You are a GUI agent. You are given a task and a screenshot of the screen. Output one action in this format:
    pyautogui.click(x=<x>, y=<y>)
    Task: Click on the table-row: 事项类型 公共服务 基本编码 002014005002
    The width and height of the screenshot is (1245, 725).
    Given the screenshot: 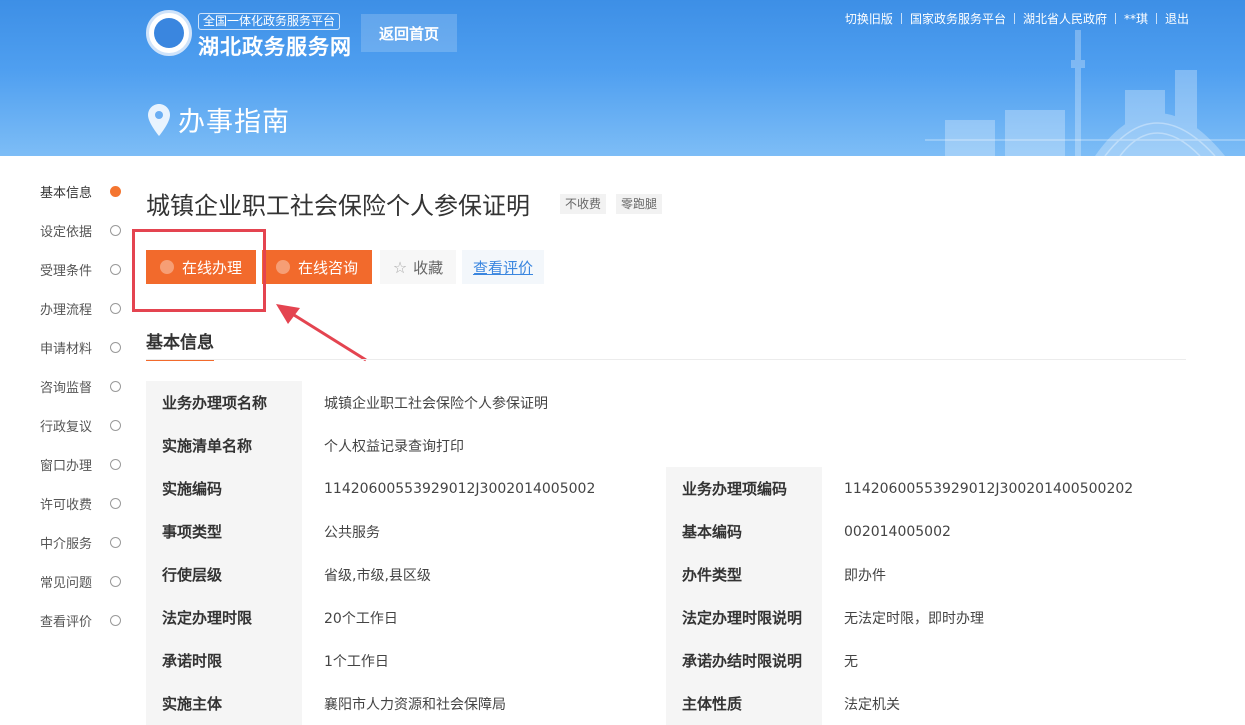 What is the action you would take?
    pyautogui.click(x=666, y=531)
    